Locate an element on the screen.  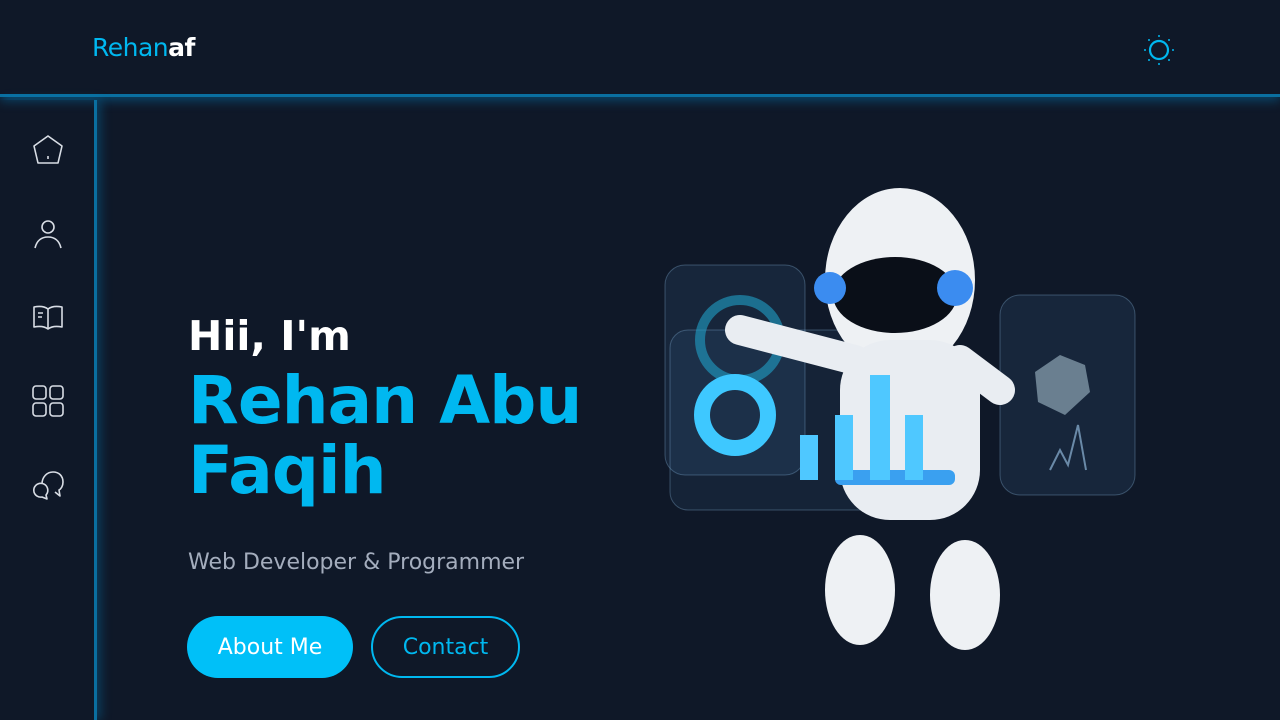
header: Rehanaf is located at coordinates (640, 48).